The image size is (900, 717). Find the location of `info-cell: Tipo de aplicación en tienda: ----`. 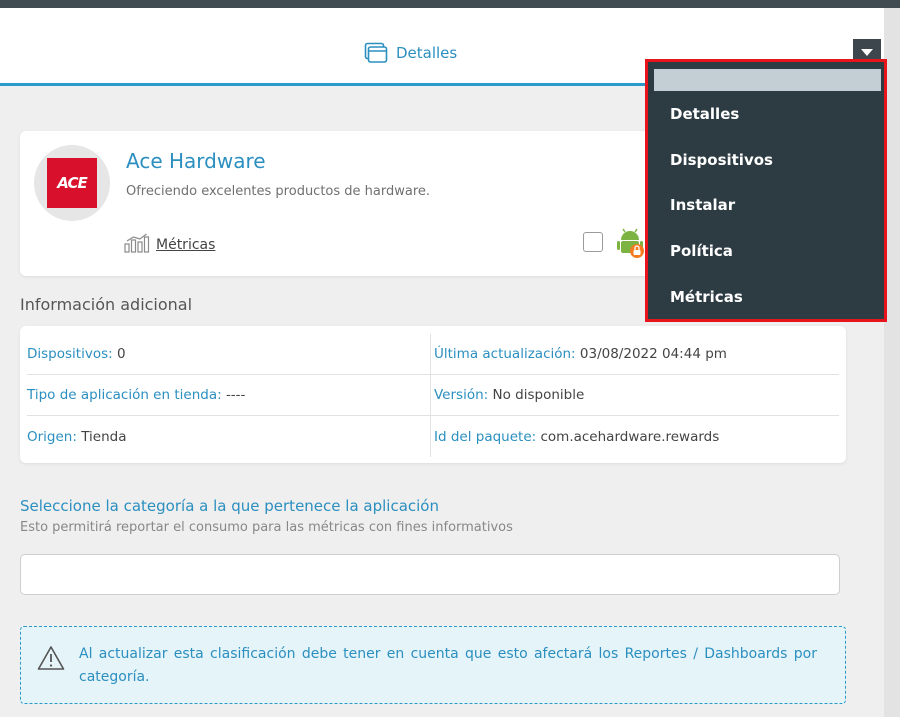

info-cell: Tipo de aplicación en tienda: ---- is located at coordinates (229, 395).